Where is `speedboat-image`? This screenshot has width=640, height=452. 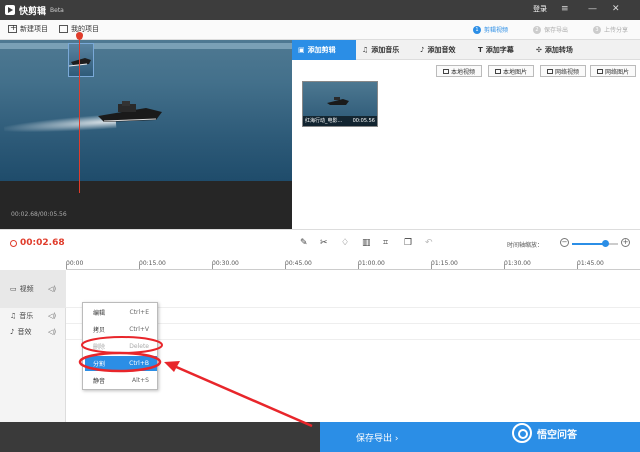
speedboat-image is located at coordinates (130, 111).